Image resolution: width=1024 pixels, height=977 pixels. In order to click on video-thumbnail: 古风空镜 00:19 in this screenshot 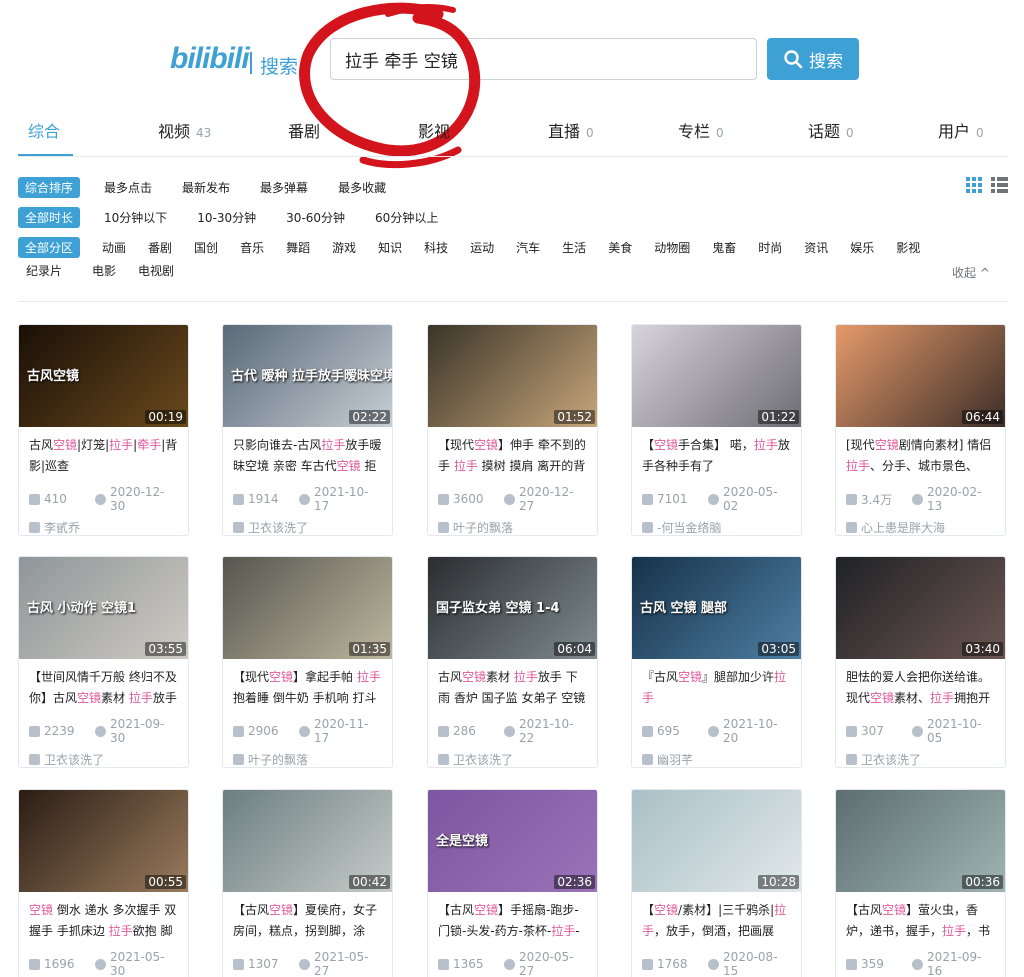, I will do `click(103, 376)`.